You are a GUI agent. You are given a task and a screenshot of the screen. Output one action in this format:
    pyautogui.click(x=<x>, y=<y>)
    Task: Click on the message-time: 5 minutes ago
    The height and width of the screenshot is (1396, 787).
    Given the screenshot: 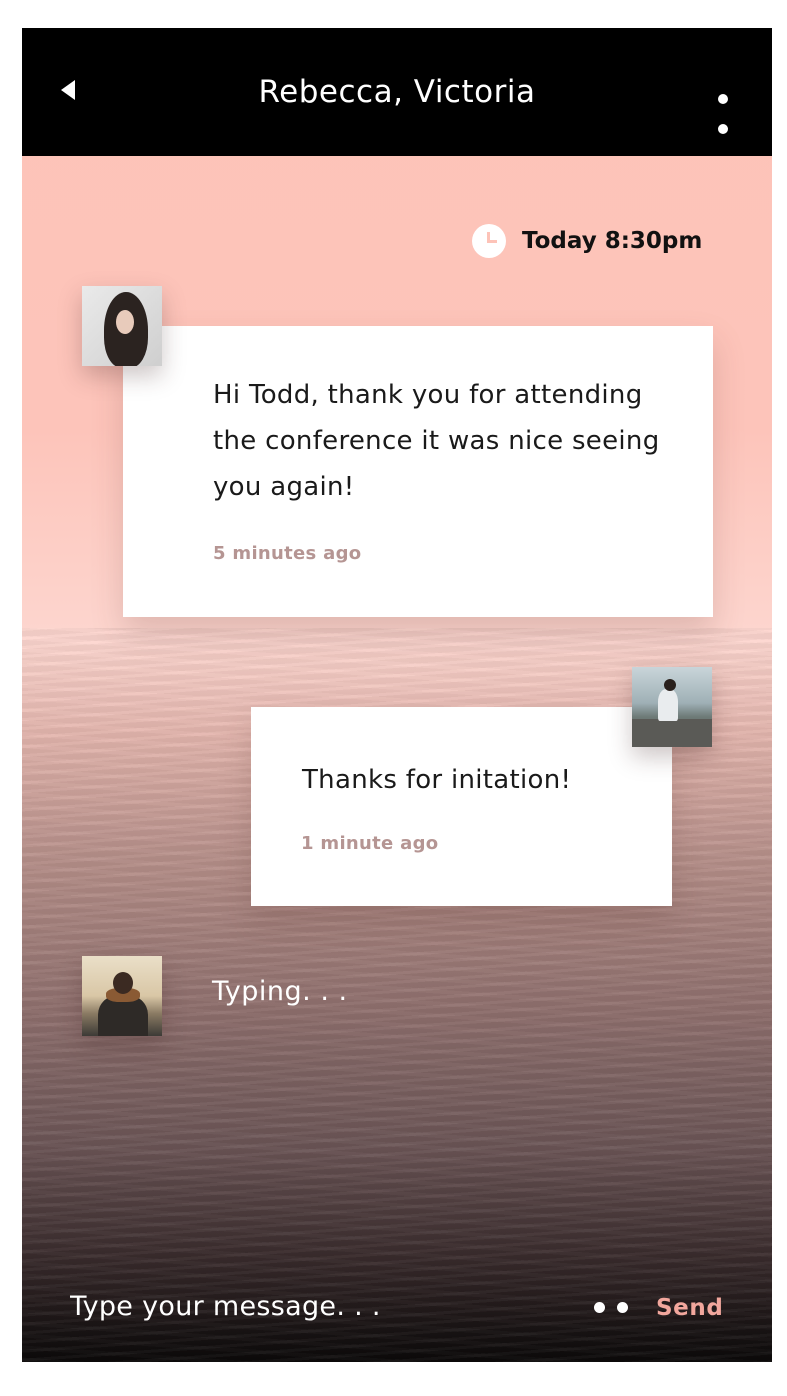 What is the action you would take?
    pyautogui.click(x=287, y=553)
    